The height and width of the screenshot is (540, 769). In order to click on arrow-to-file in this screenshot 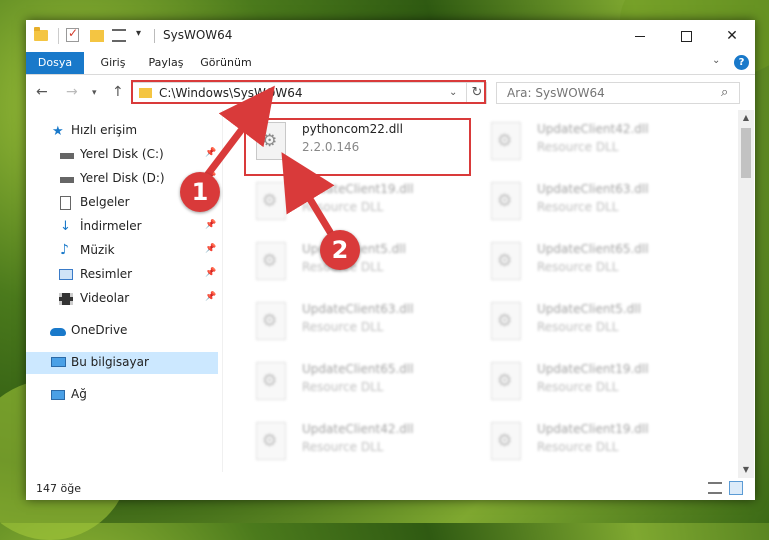, I will do `click(308, 194)`.